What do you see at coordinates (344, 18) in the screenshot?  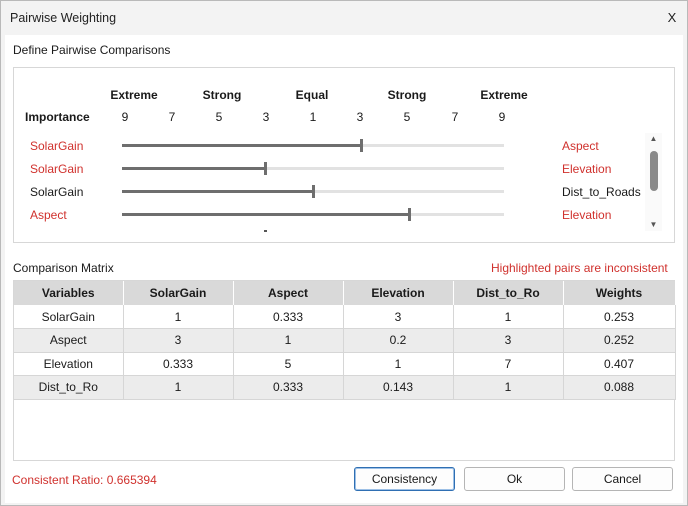 I see `title-bar: Pairwise Weighting X` at bounding box center [344, 18].